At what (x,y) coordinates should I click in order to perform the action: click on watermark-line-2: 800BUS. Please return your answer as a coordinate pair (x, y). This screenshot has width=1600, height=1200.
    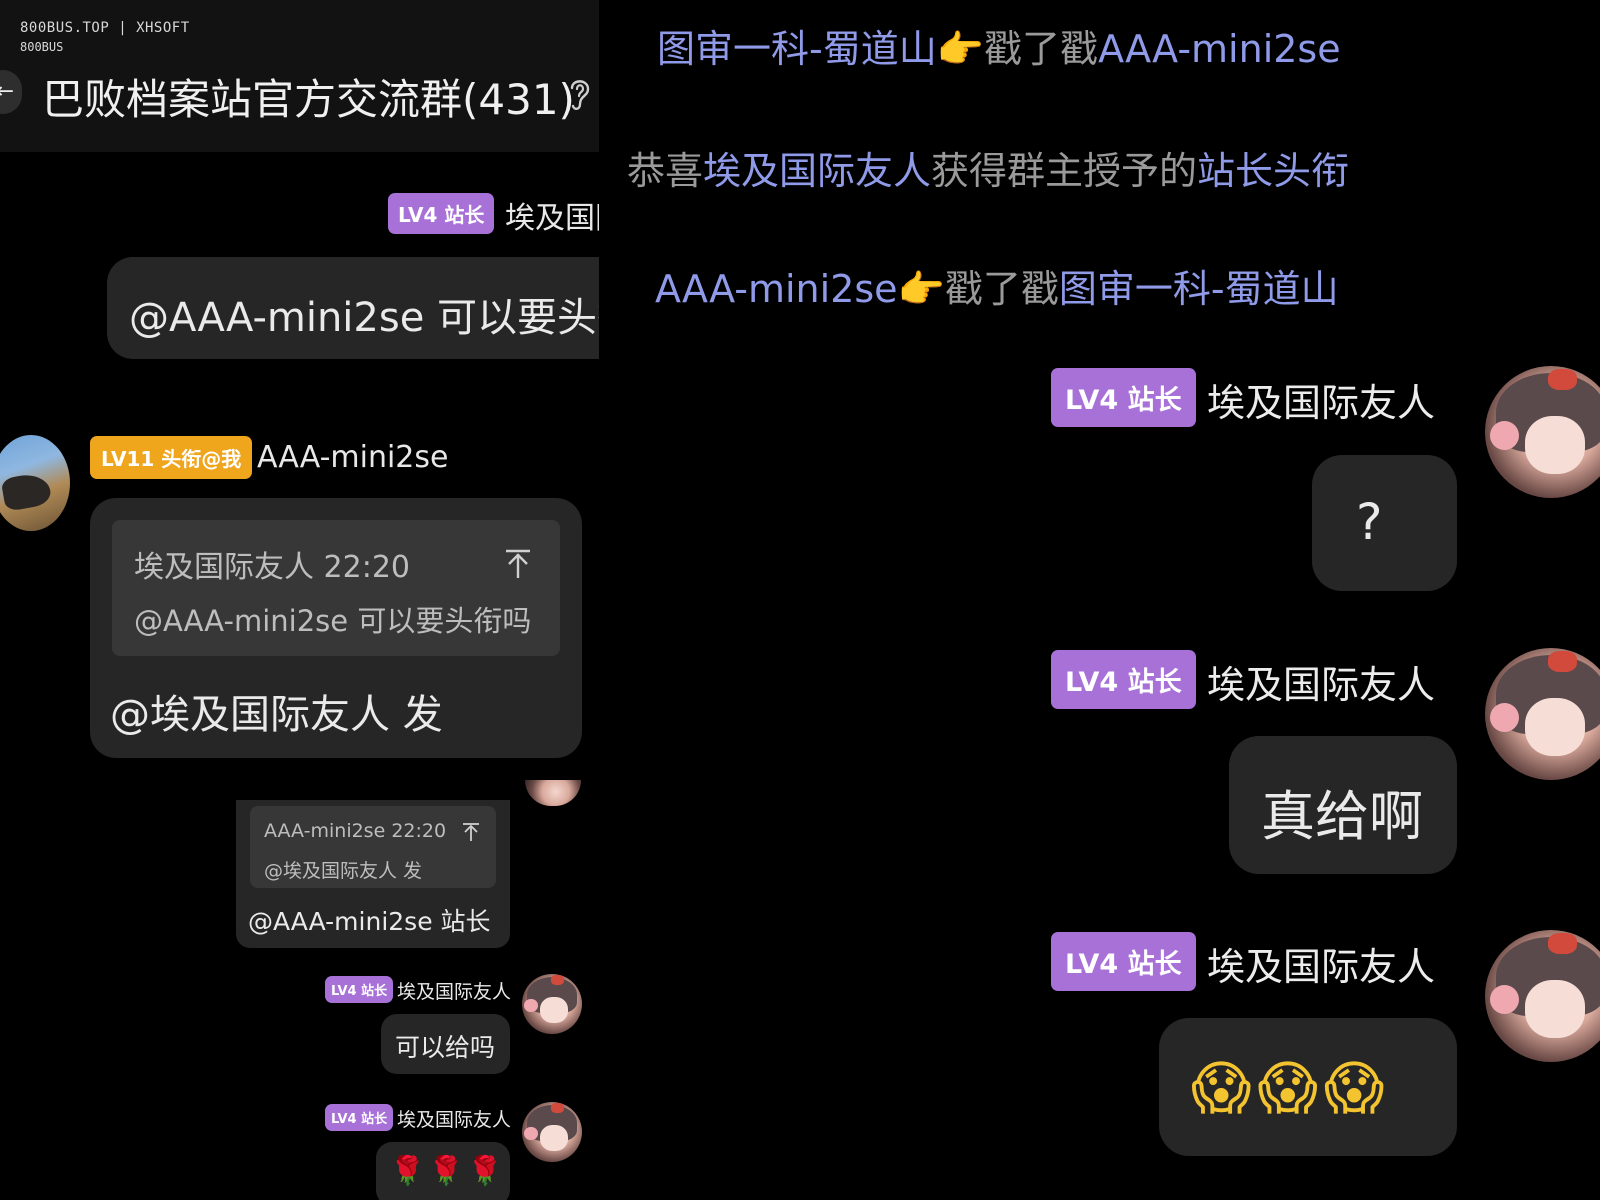
    Looking at the image, I should click on (42, 47).